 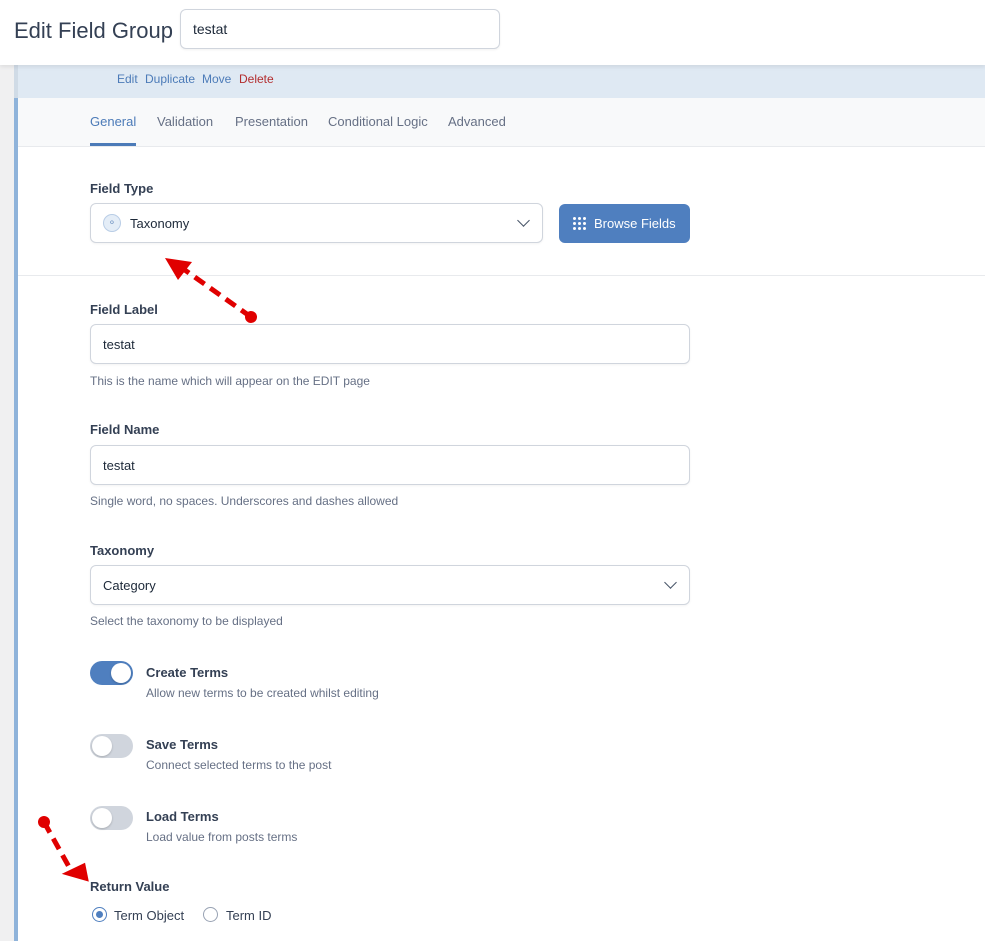 I want to click on field-type-select: ⚬ Taxonomy, so click(x=316, y=223).